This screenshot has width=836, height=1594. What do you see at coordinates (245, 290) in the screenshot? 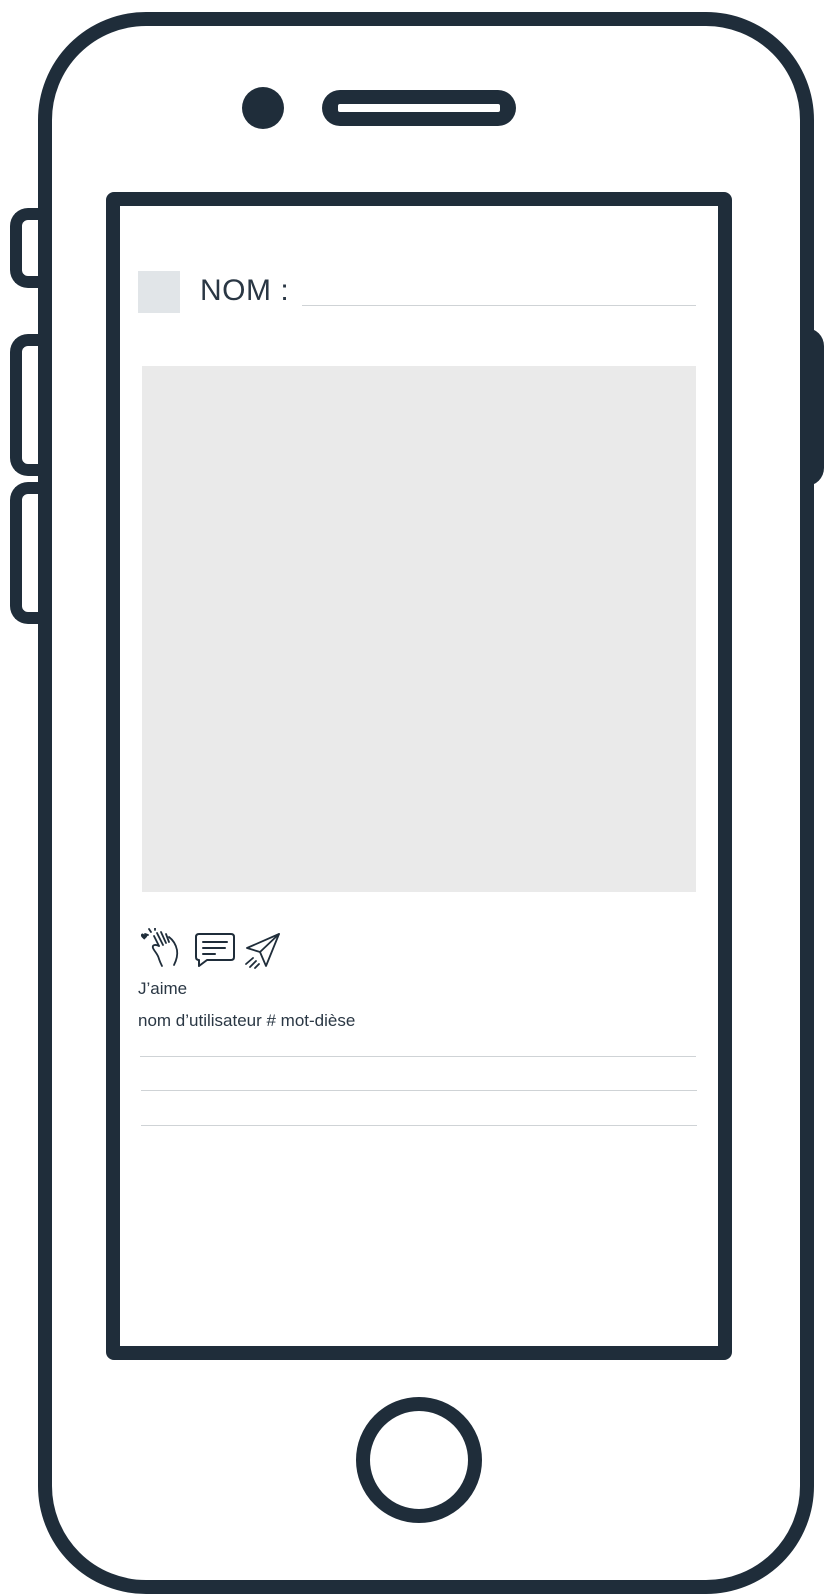
I see `name-label: NOM :` at bounding box center [245, 290].